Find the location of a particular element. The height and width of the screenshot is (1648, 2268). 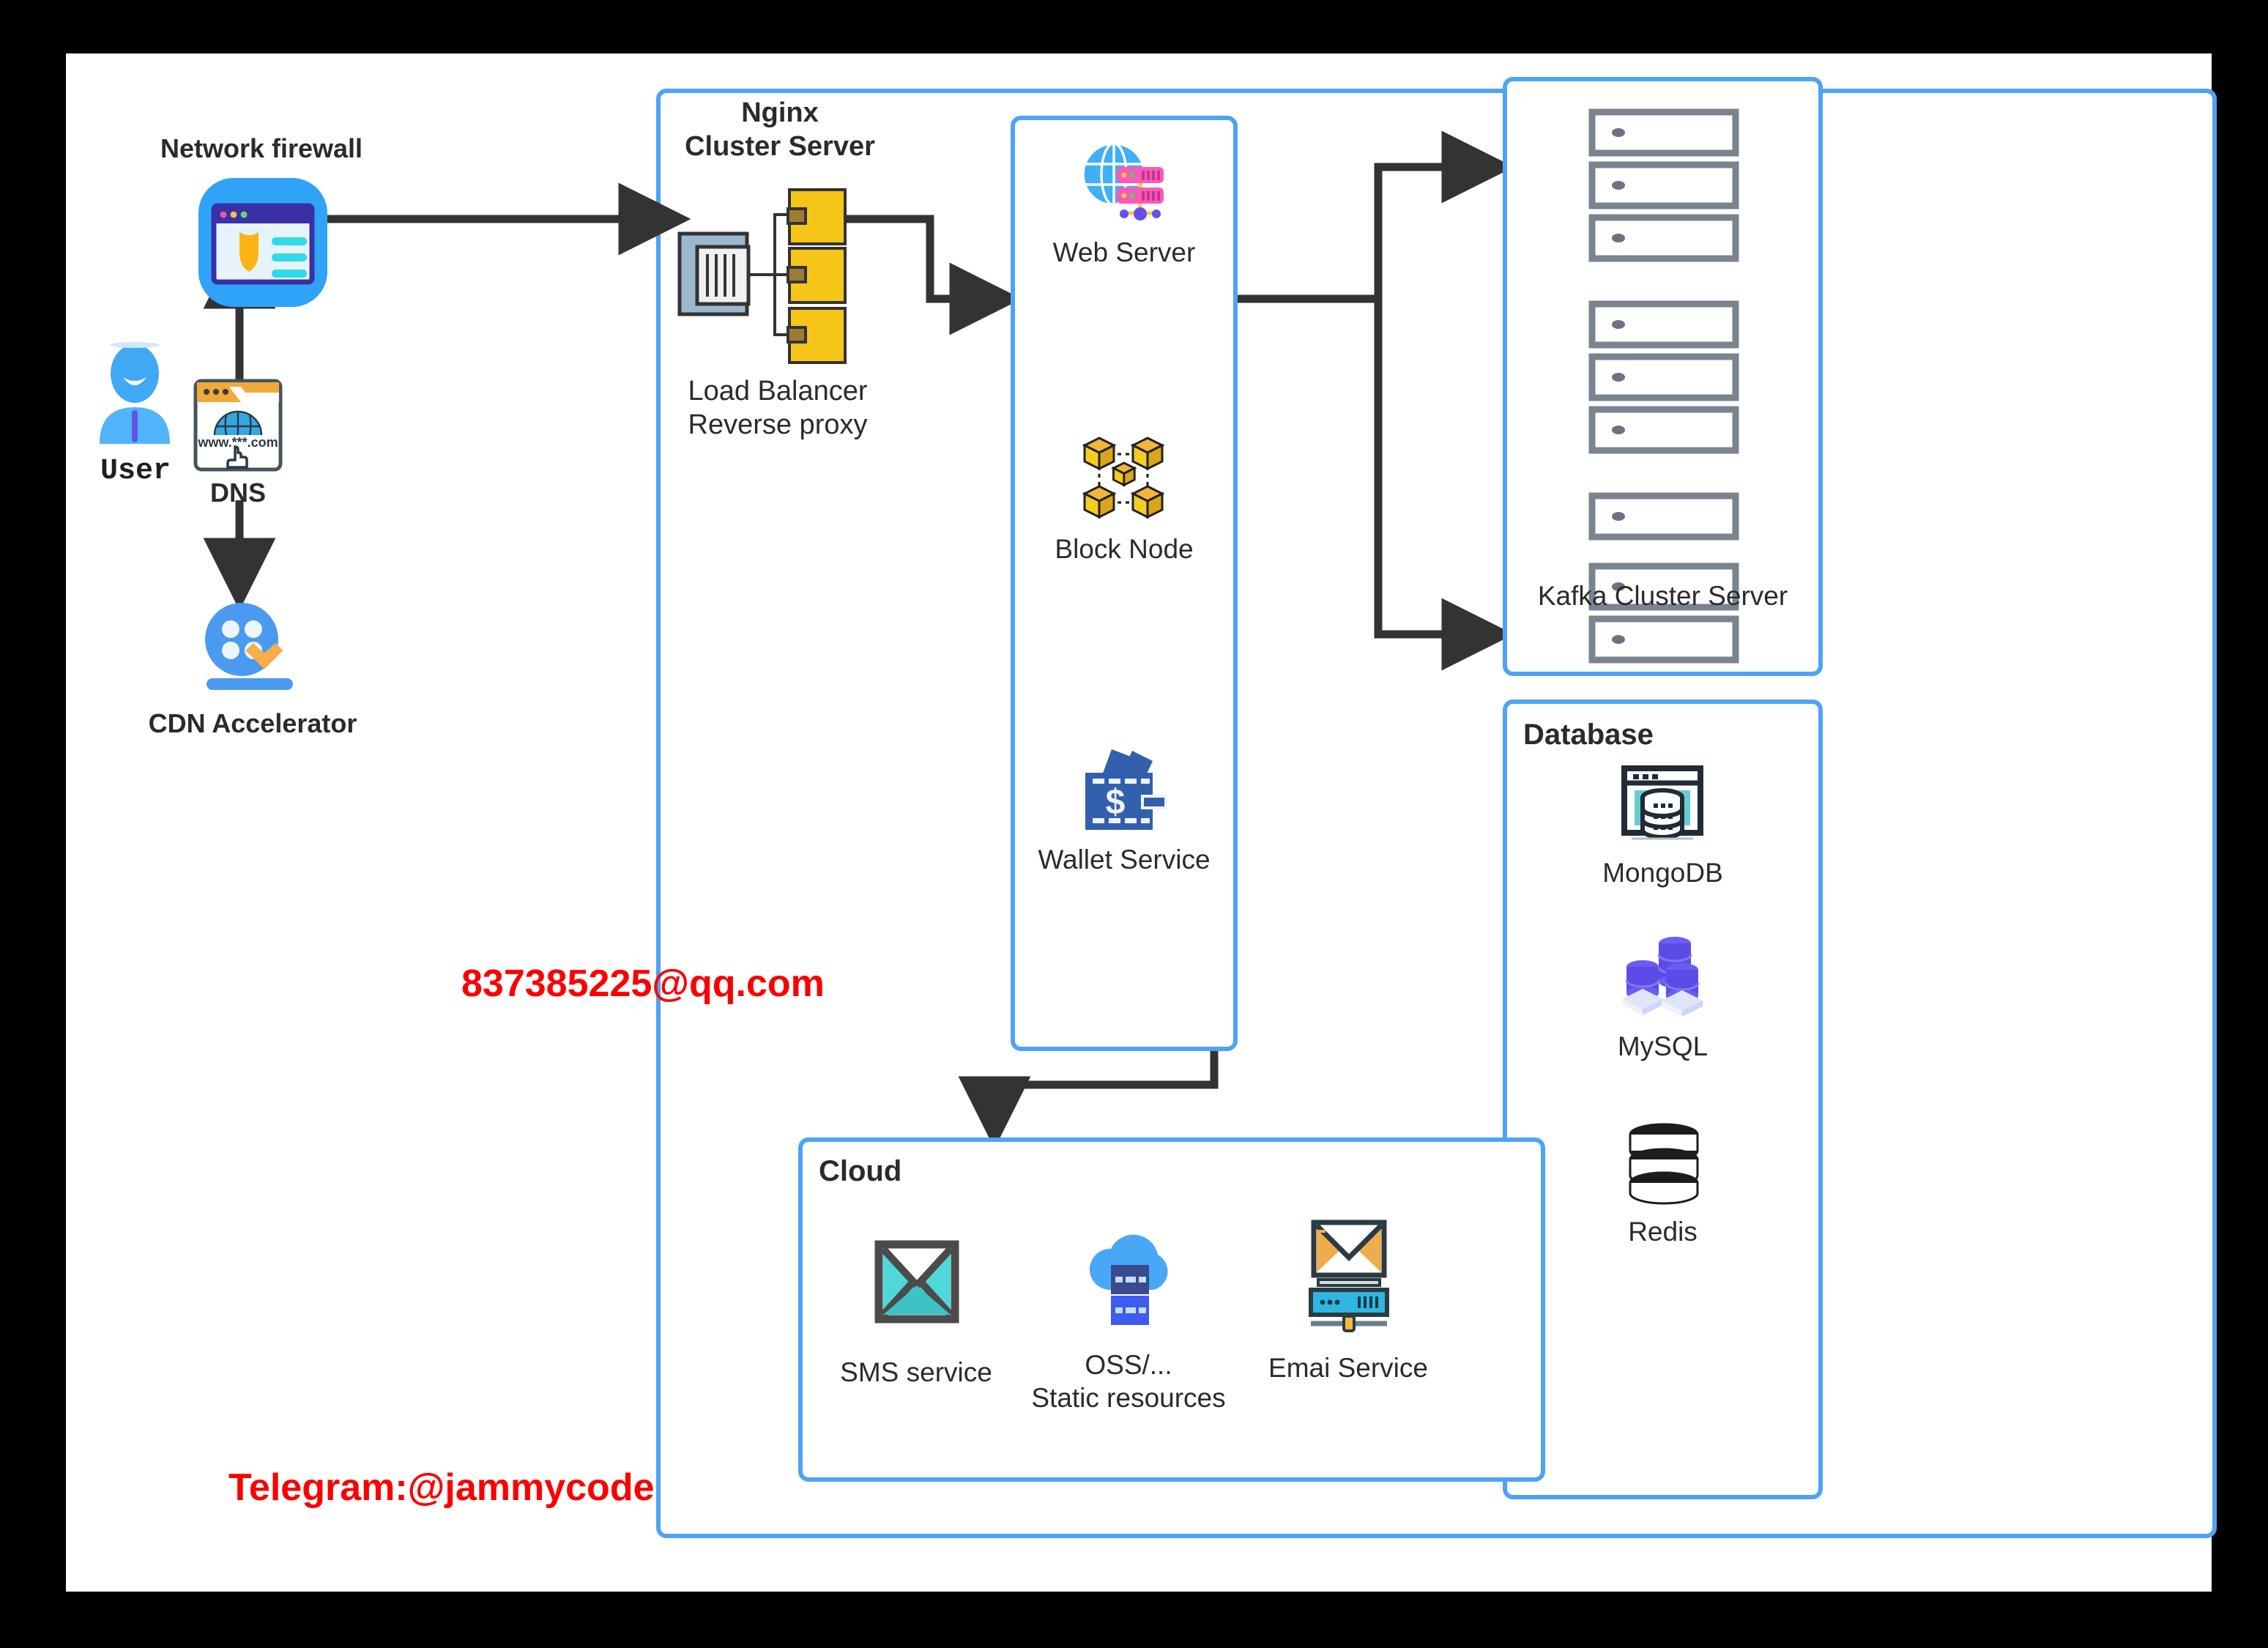

sms-envelope-icon is located at coordinates (916, 1281).